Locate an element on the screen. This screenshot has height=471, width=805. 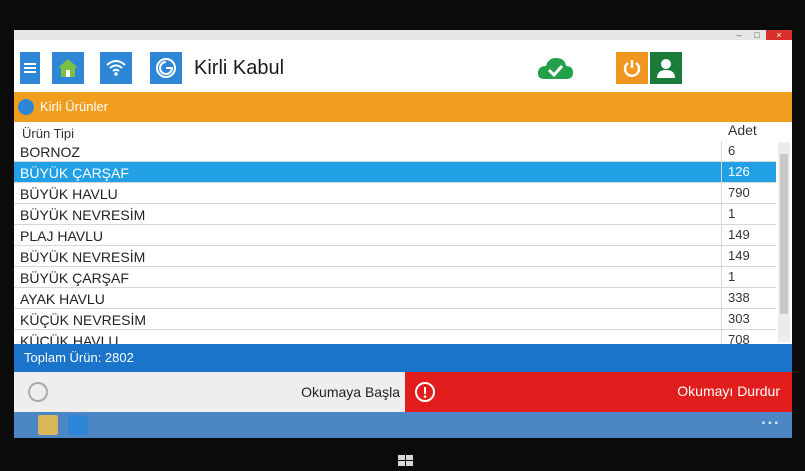
row-item-name: PLAJ HAVLU is located at coordinates (61, 236).